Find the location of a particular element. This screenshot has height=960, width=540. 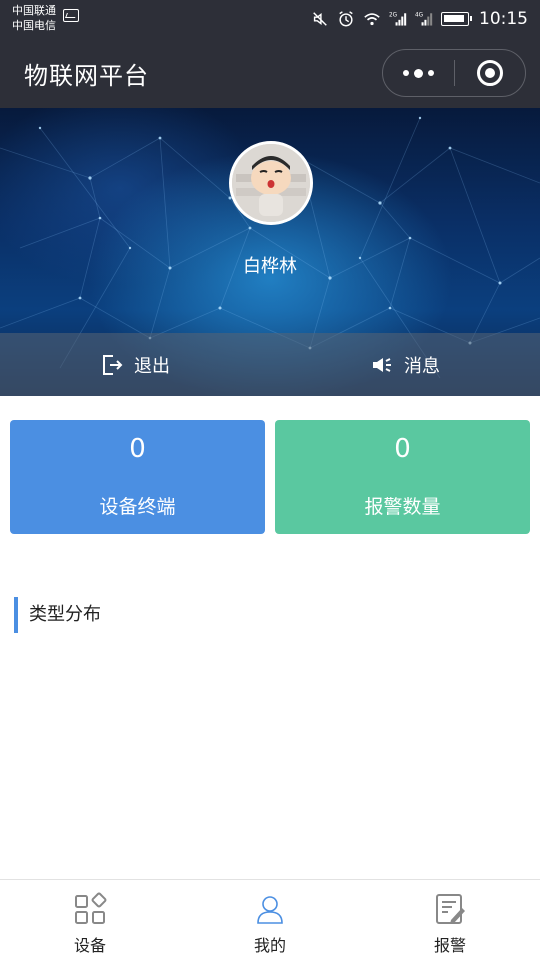

tab-devices: 设备 is located at coordinates (90, 920).